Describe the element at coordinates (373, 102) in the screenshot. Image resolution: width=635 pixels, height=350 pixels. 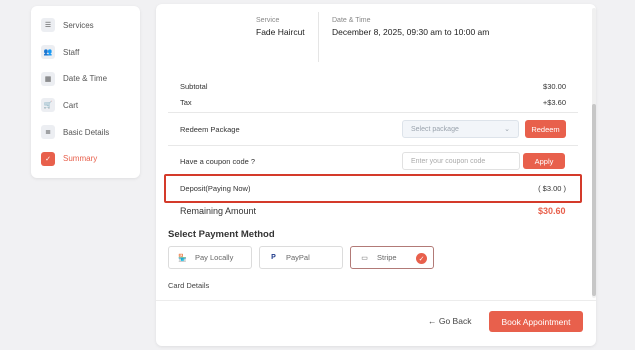
I see `tax-row: Tax +$3.60` at that location.